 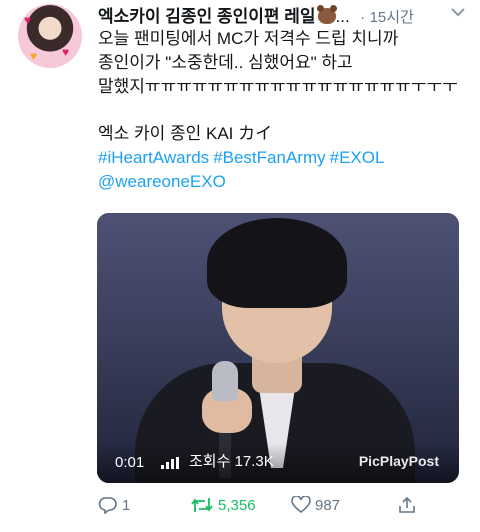 What do you see at coordinates (185, 133) in the screenshot?
I see `tweet-text-line: 엑소 카이 종인 KAI カイ` at bounding box center [185, 133].